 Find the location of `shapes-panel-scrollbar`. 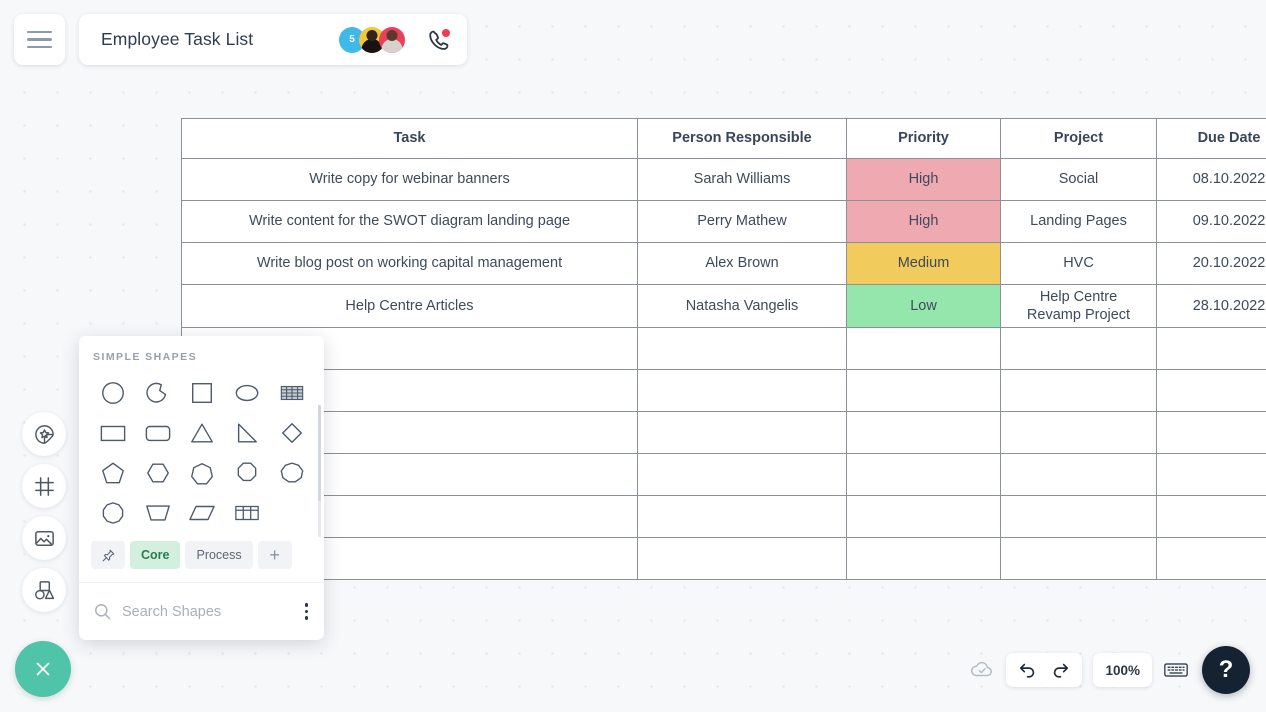

shapes-panel-scrollbar is located at coordinates (319, 471).